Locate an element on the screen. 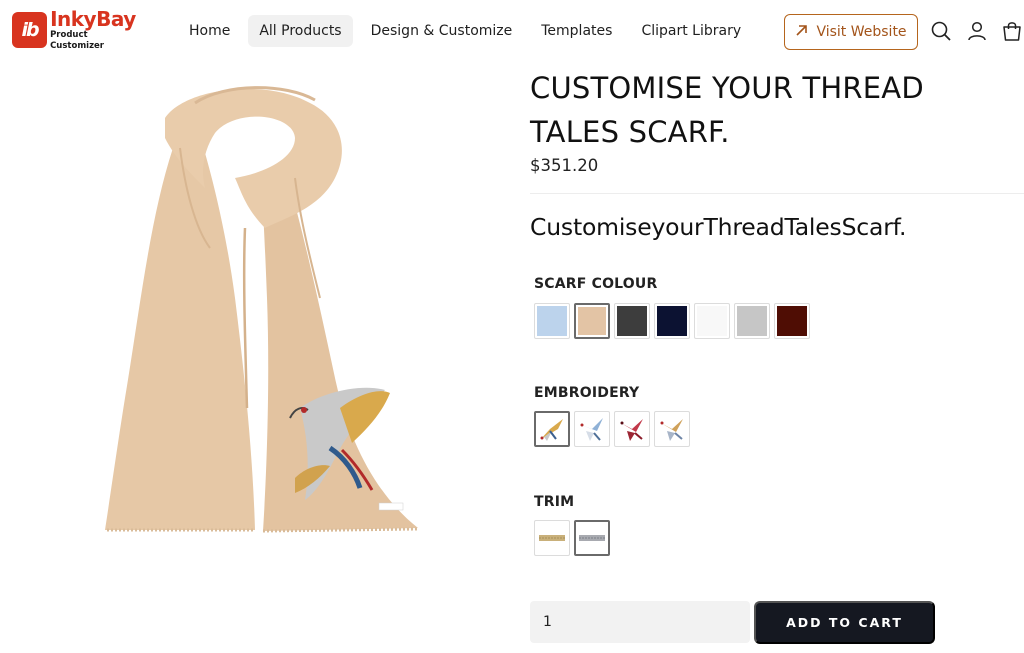  add-to-cart-button: ADD TO CART is located at coordinates (844, 622).